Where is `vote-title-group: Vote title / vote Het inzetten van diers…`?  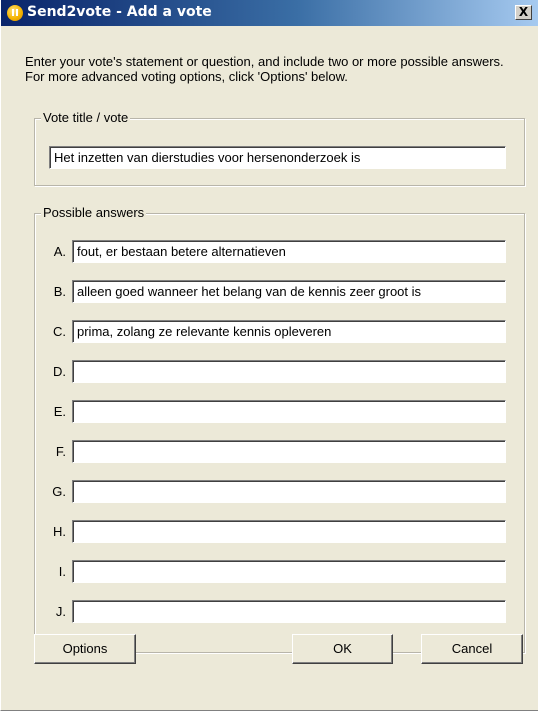
vote-title-group: Vote title / vote Het inzetten van diers… is located at coordinates (279, 148).